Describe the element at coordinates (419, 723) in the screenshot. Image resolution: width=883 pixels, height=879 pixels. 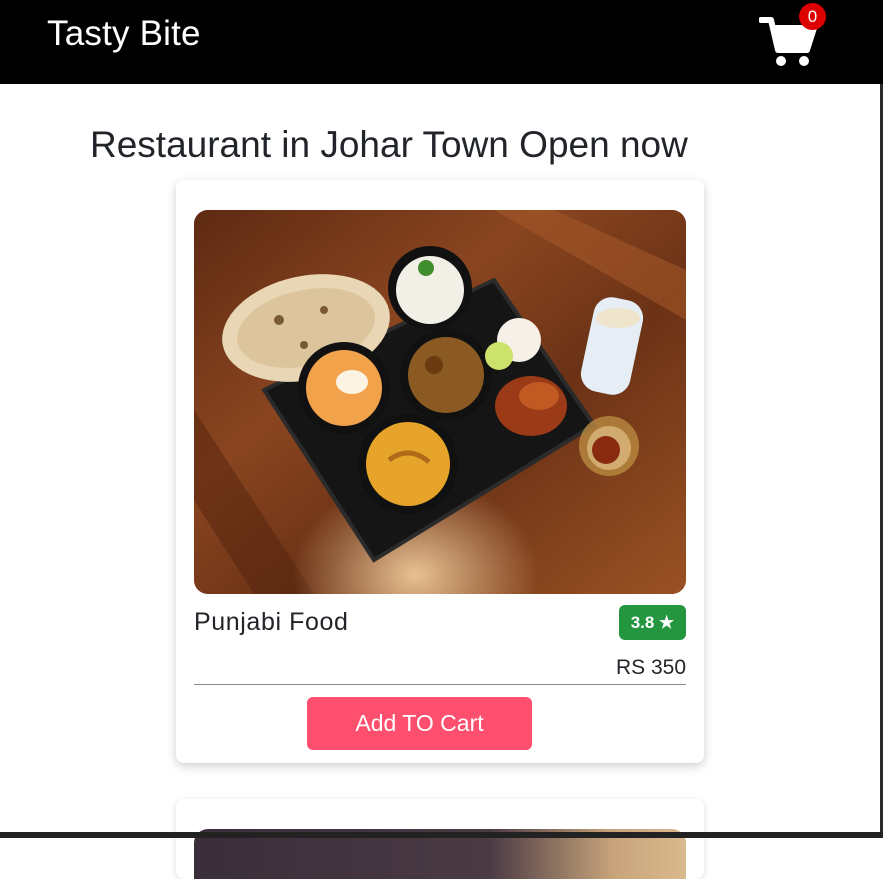
I see `add-to-cart-button: Add TO Cart` at that location.